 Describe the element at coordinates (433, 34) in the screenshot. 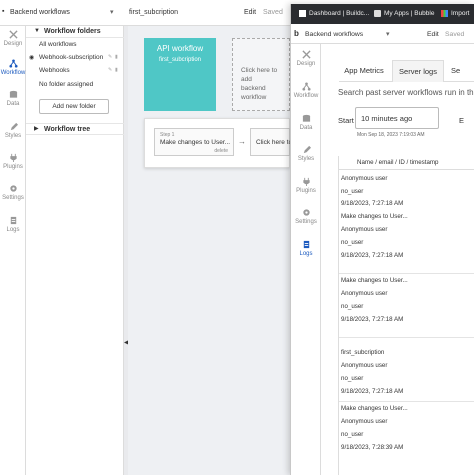

I see `popup-edit-menu: Edit` at that location.